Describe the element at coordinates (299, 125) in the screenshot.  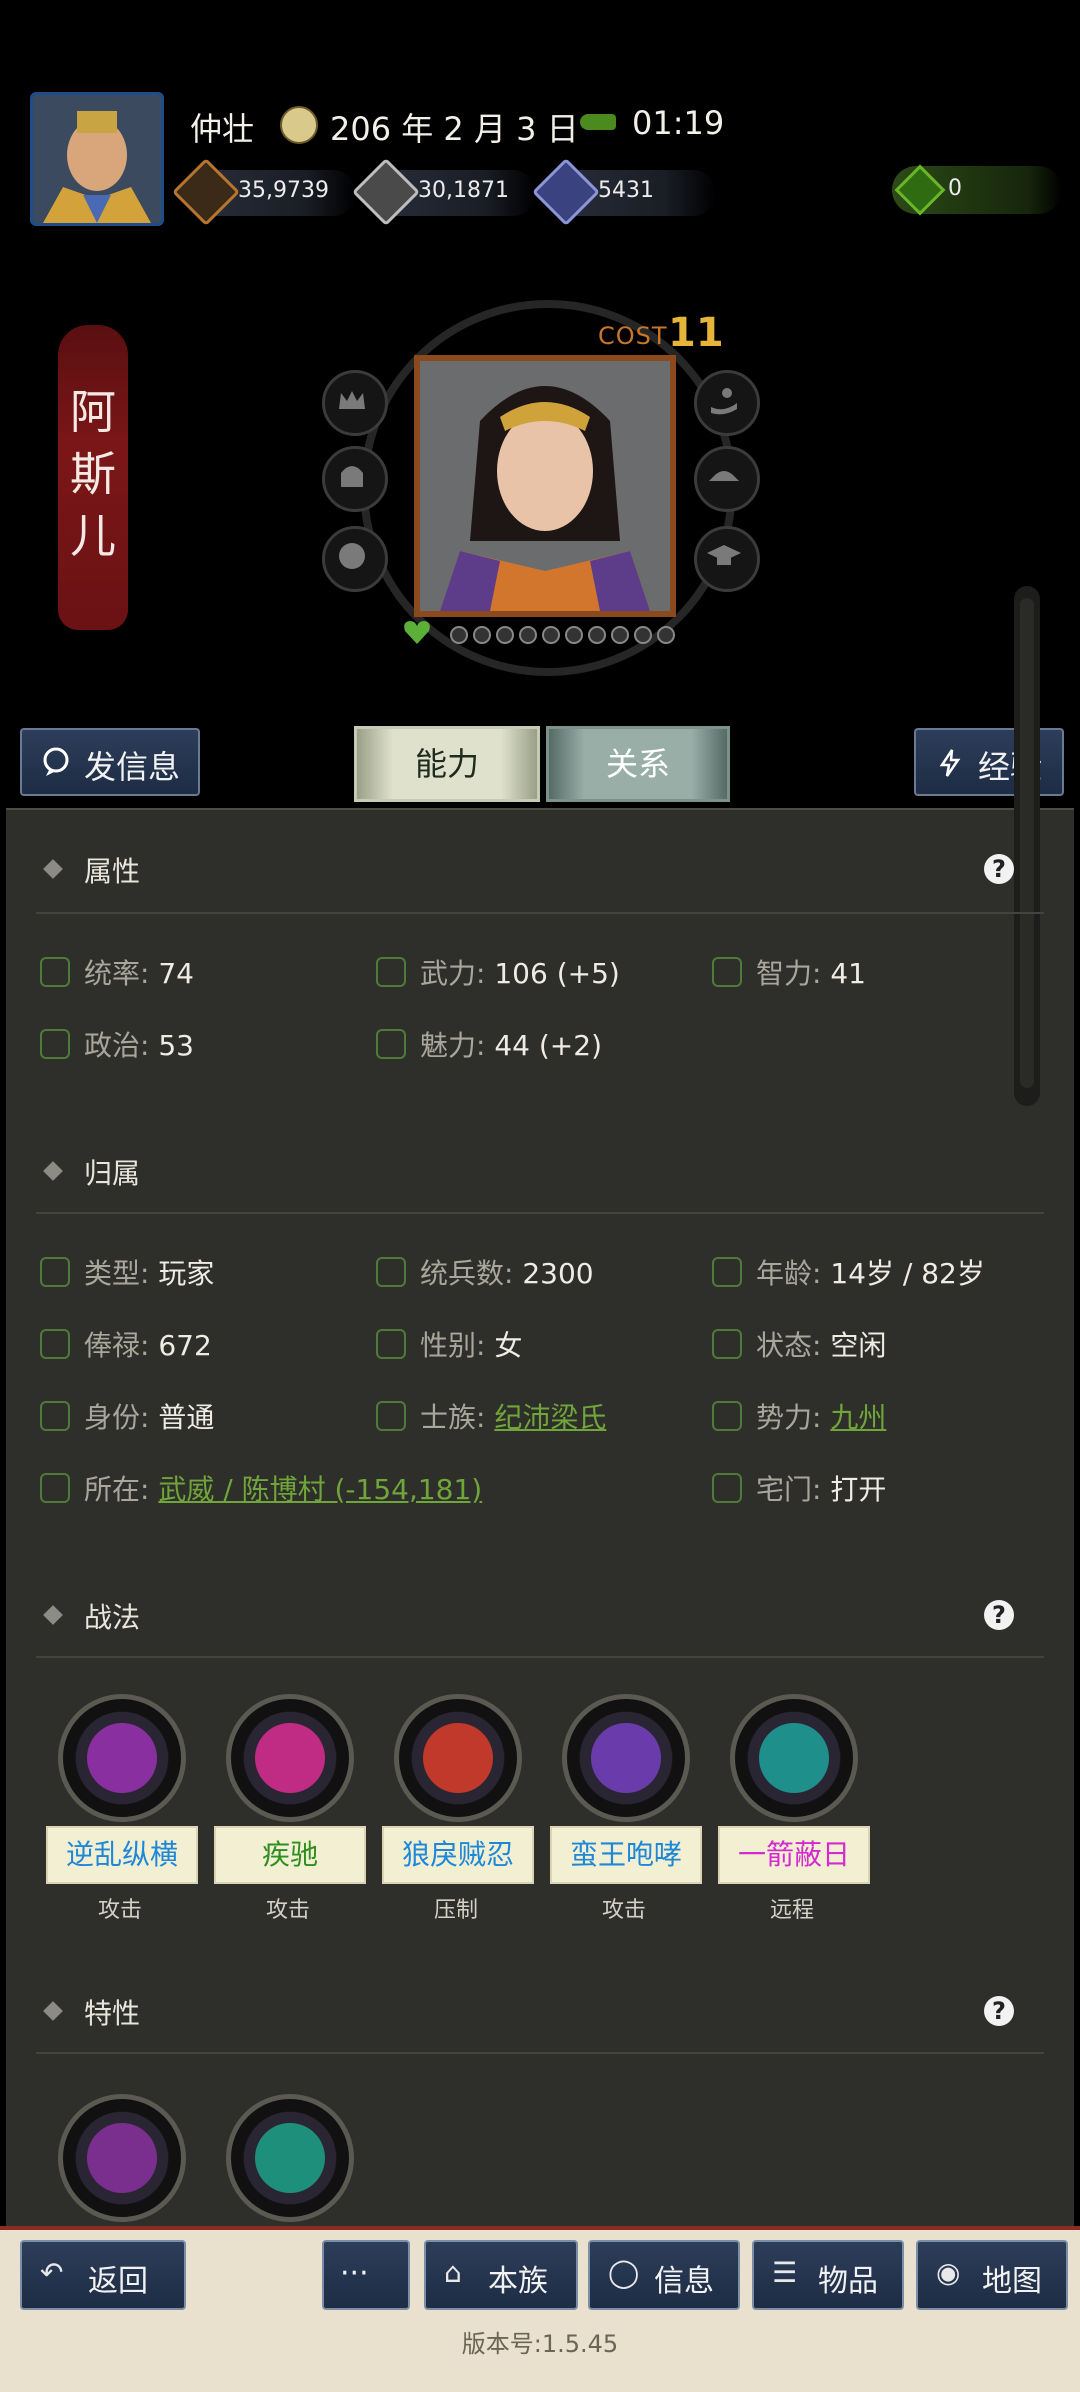
I see `calendar-icon` at that location.